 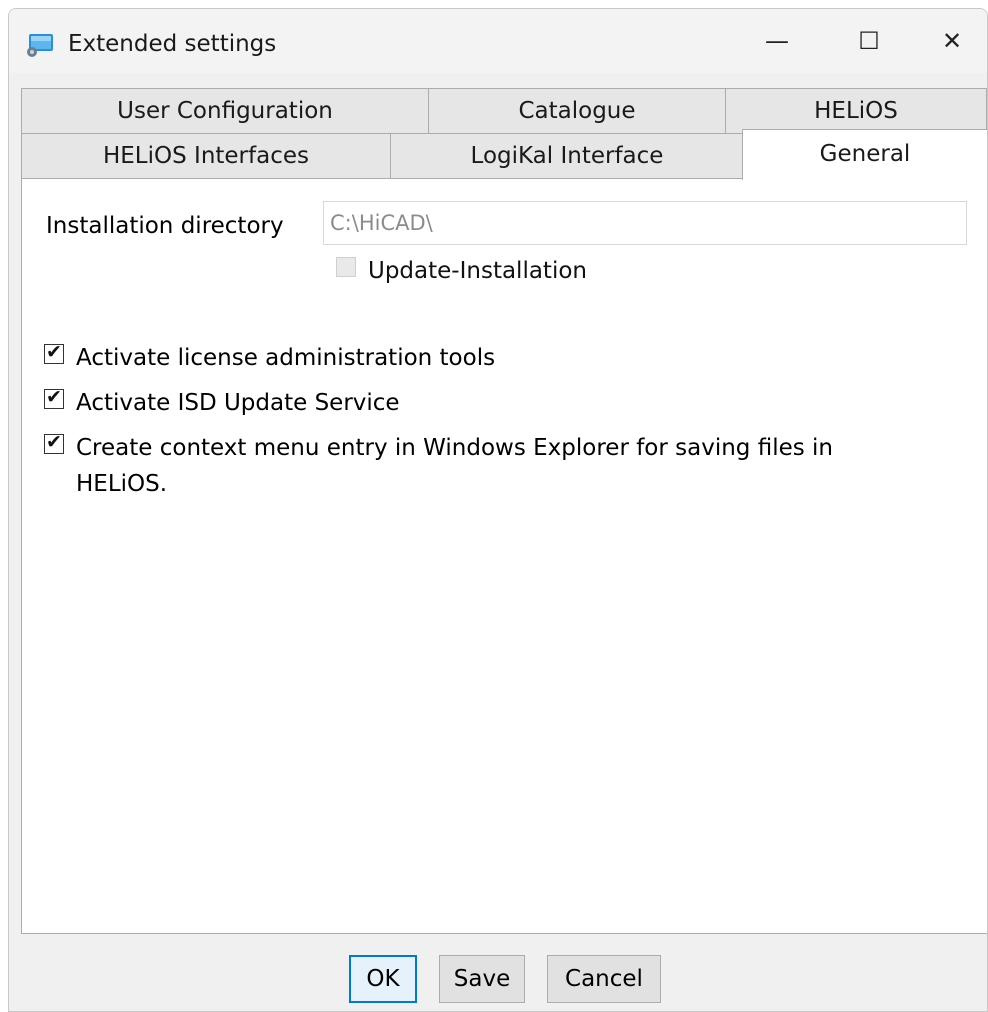 What do you see at coordinates (40, 45) in the screenshot?
I see `hicad-window-icon` at bounding box center [40, 45].